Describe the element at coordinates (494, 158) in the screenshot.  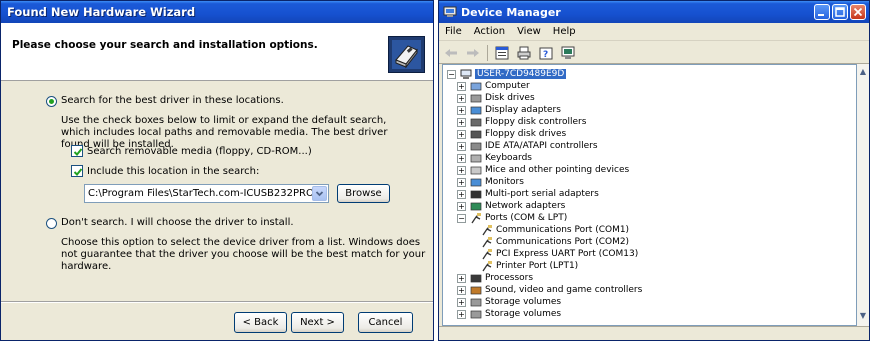
I see `tree-item: + Keyboards` at that location.